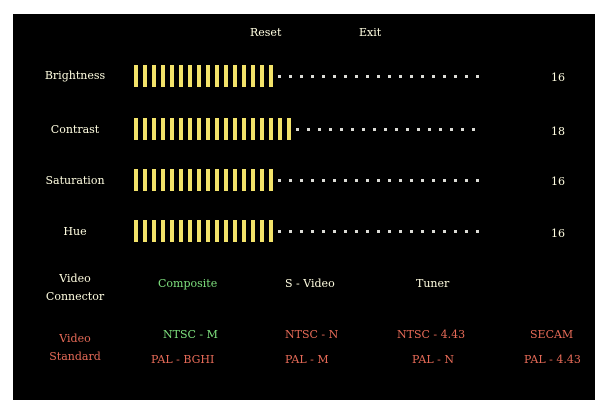 This screenshot has height=414, width=606. I want to click on connector-option-s-video: S - Video, so click(310, 284).